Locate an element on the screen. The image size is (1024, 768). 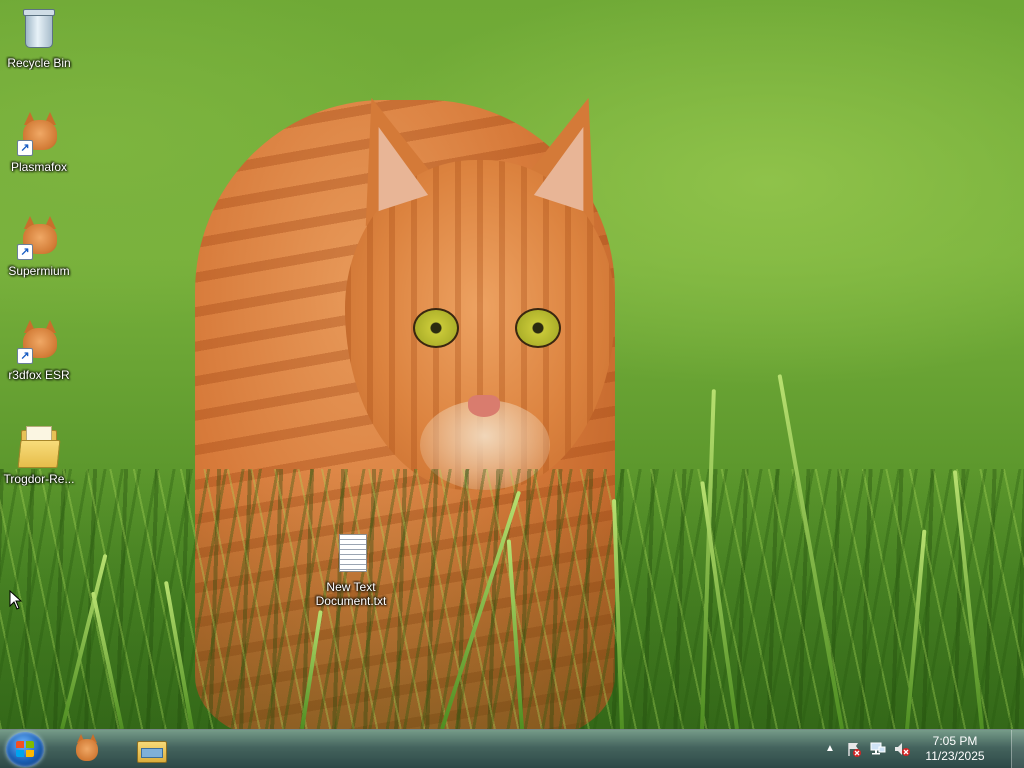
desktop-icon-label: New Text Document.txt is located at coordinates (351, 594).